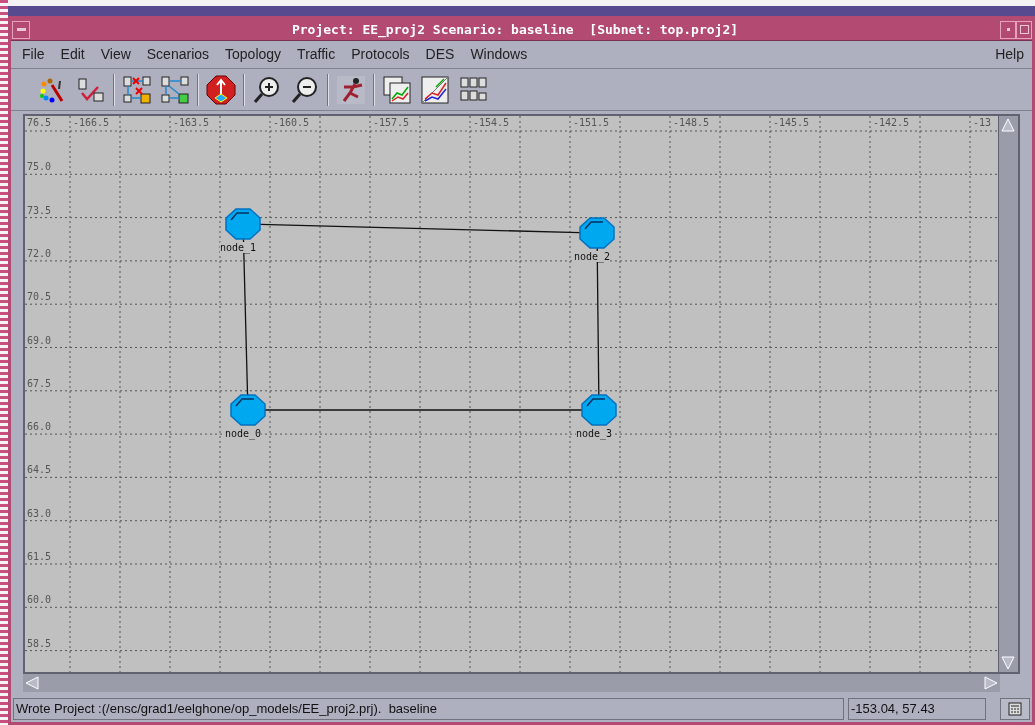 This screenshot has width=1035, height=725. I want to click on zoom-in-icon, so click(267, 89).